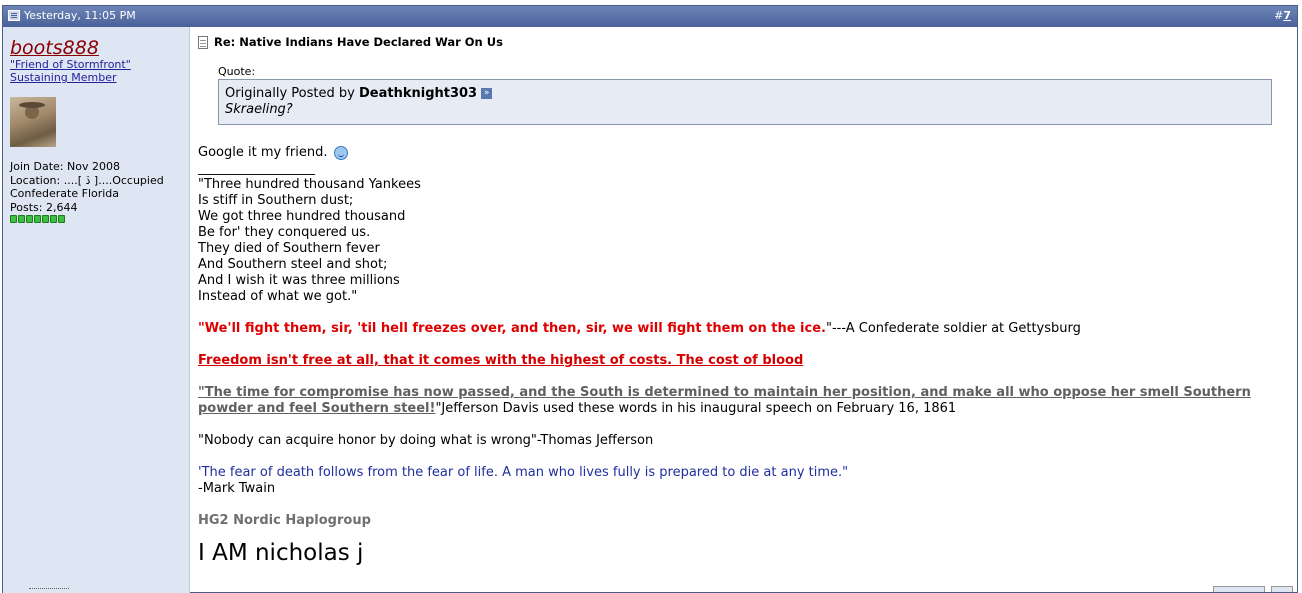 The height and width of the screenshot is (593, 1302). Describe the element at coordinates (33, 122) in the screenshot. I see `avatar` at that location.